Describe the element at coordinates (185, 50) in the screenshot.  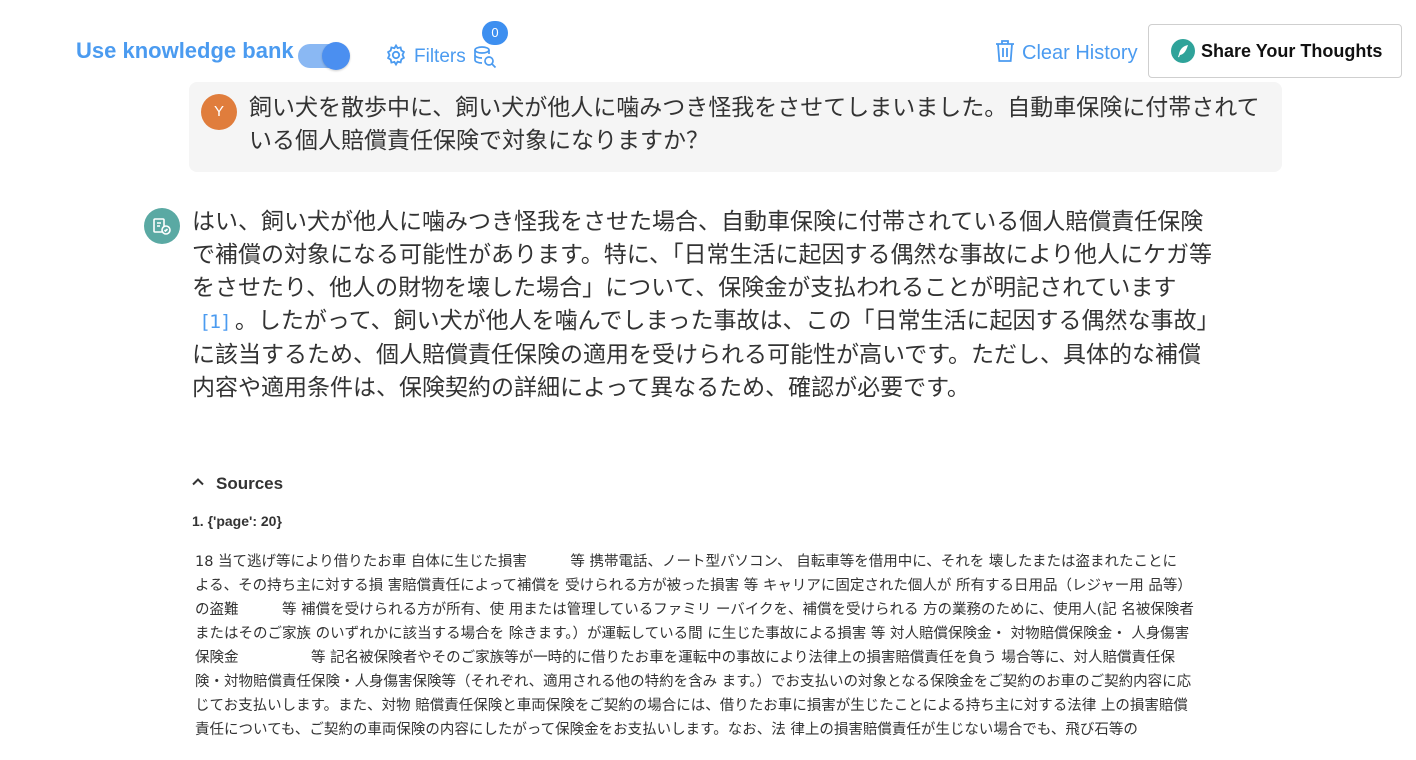
I see `knowledge-bank-label: Use knowledge bank` at that location.